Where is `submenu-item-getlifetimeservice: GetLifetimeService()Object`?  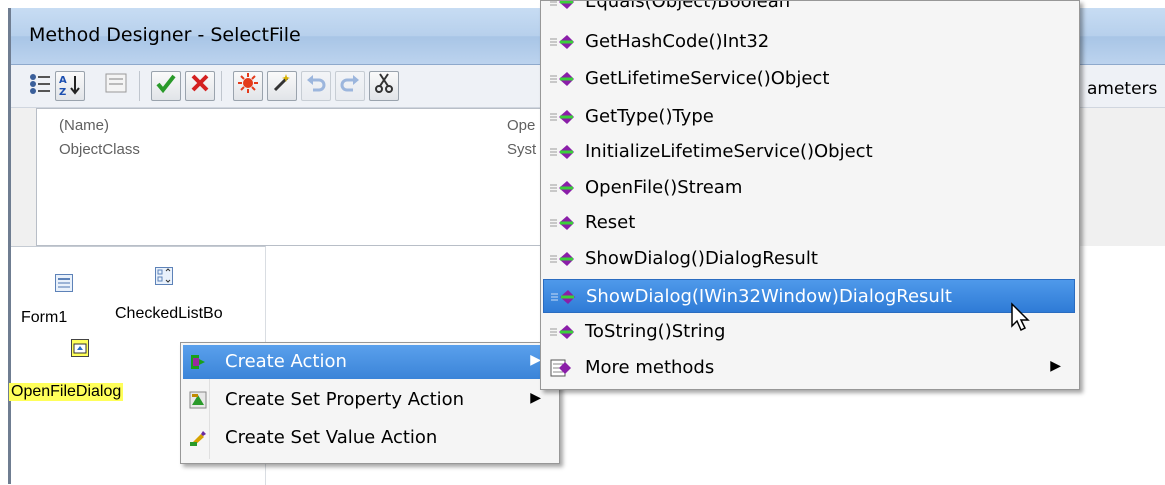 submenu-item-getlifetimeservice: GetLifetimeService()Object is located at coordinates (809, 79).